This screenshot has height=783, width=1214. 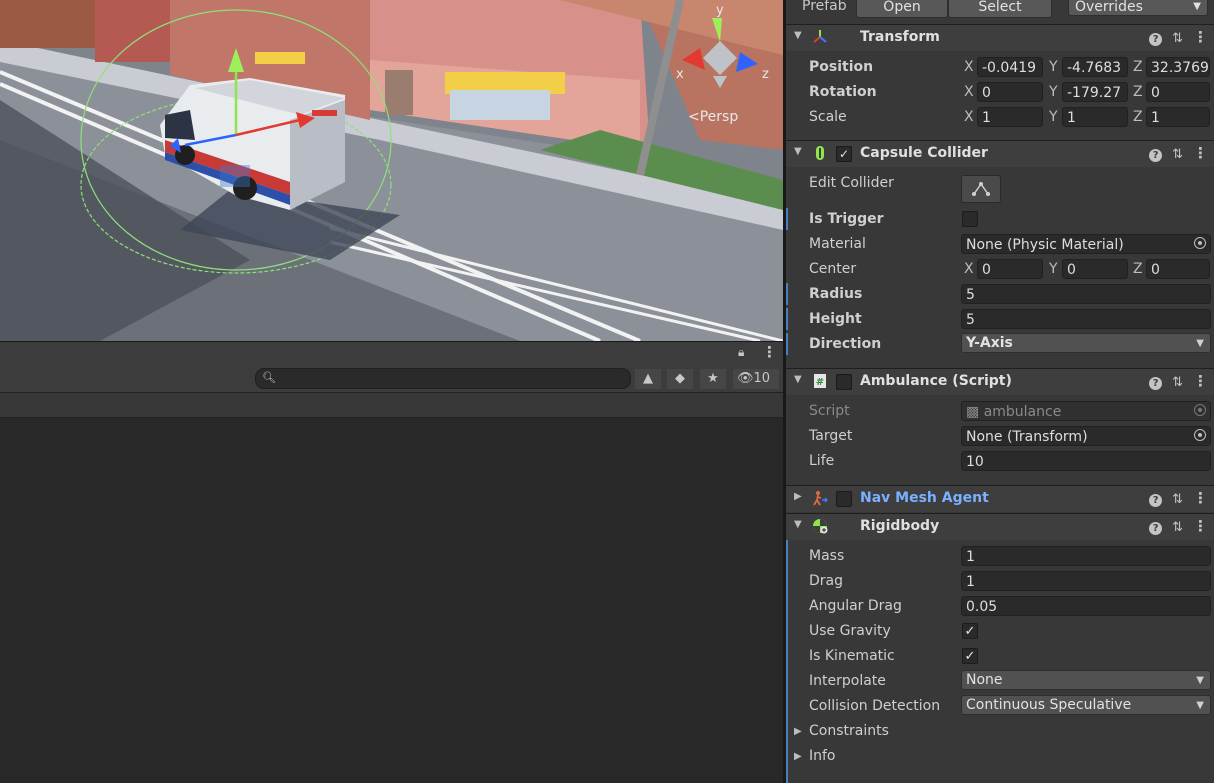 I want to click on collision-detection-dropdown: Continuous Speculative ▼, so click(x=1086, y=705).